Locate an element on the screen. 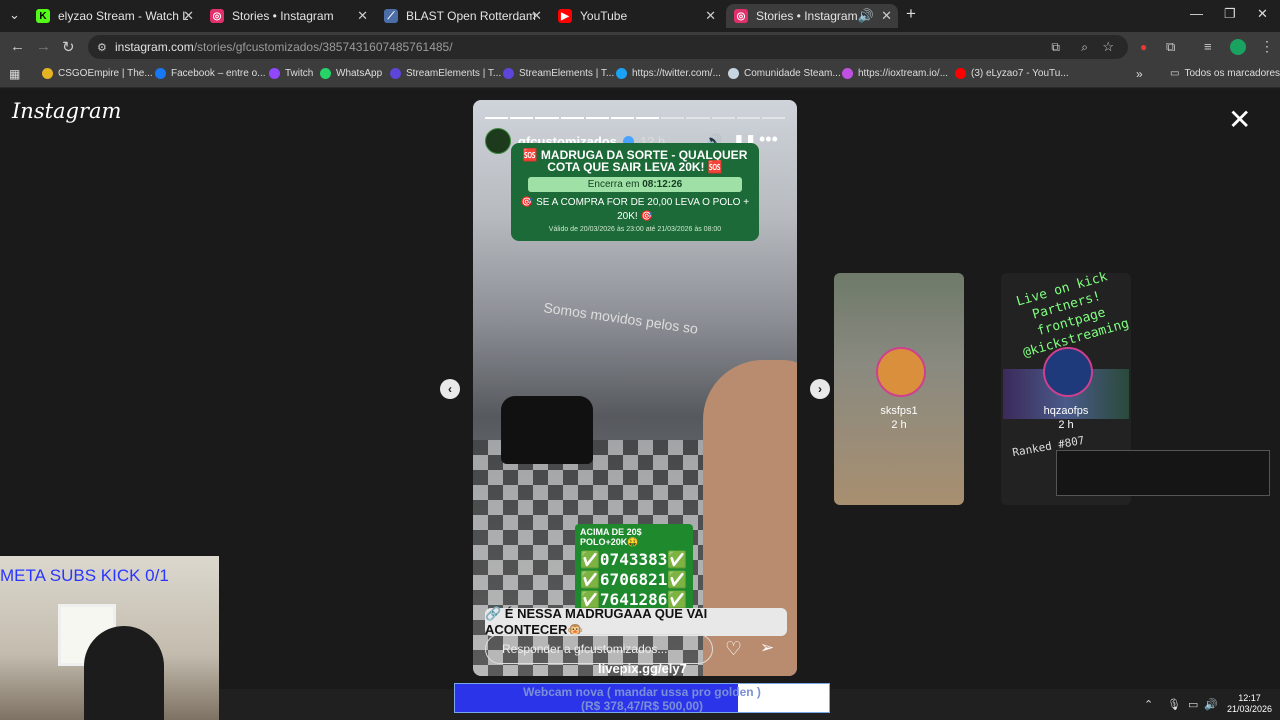 The image size is (1280, 720). kick-icon: K is located at coordinates (43, 16).